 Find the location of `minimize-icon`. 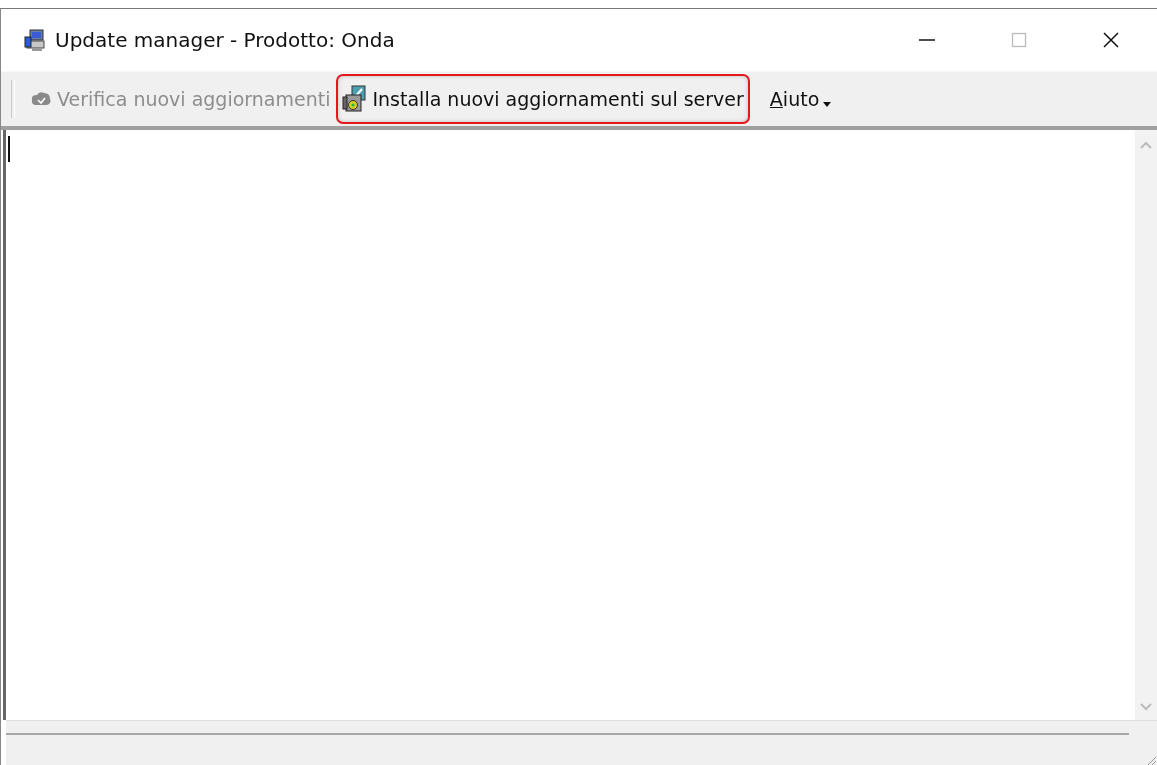

minimize-icon is located at coordinates (927, 40).